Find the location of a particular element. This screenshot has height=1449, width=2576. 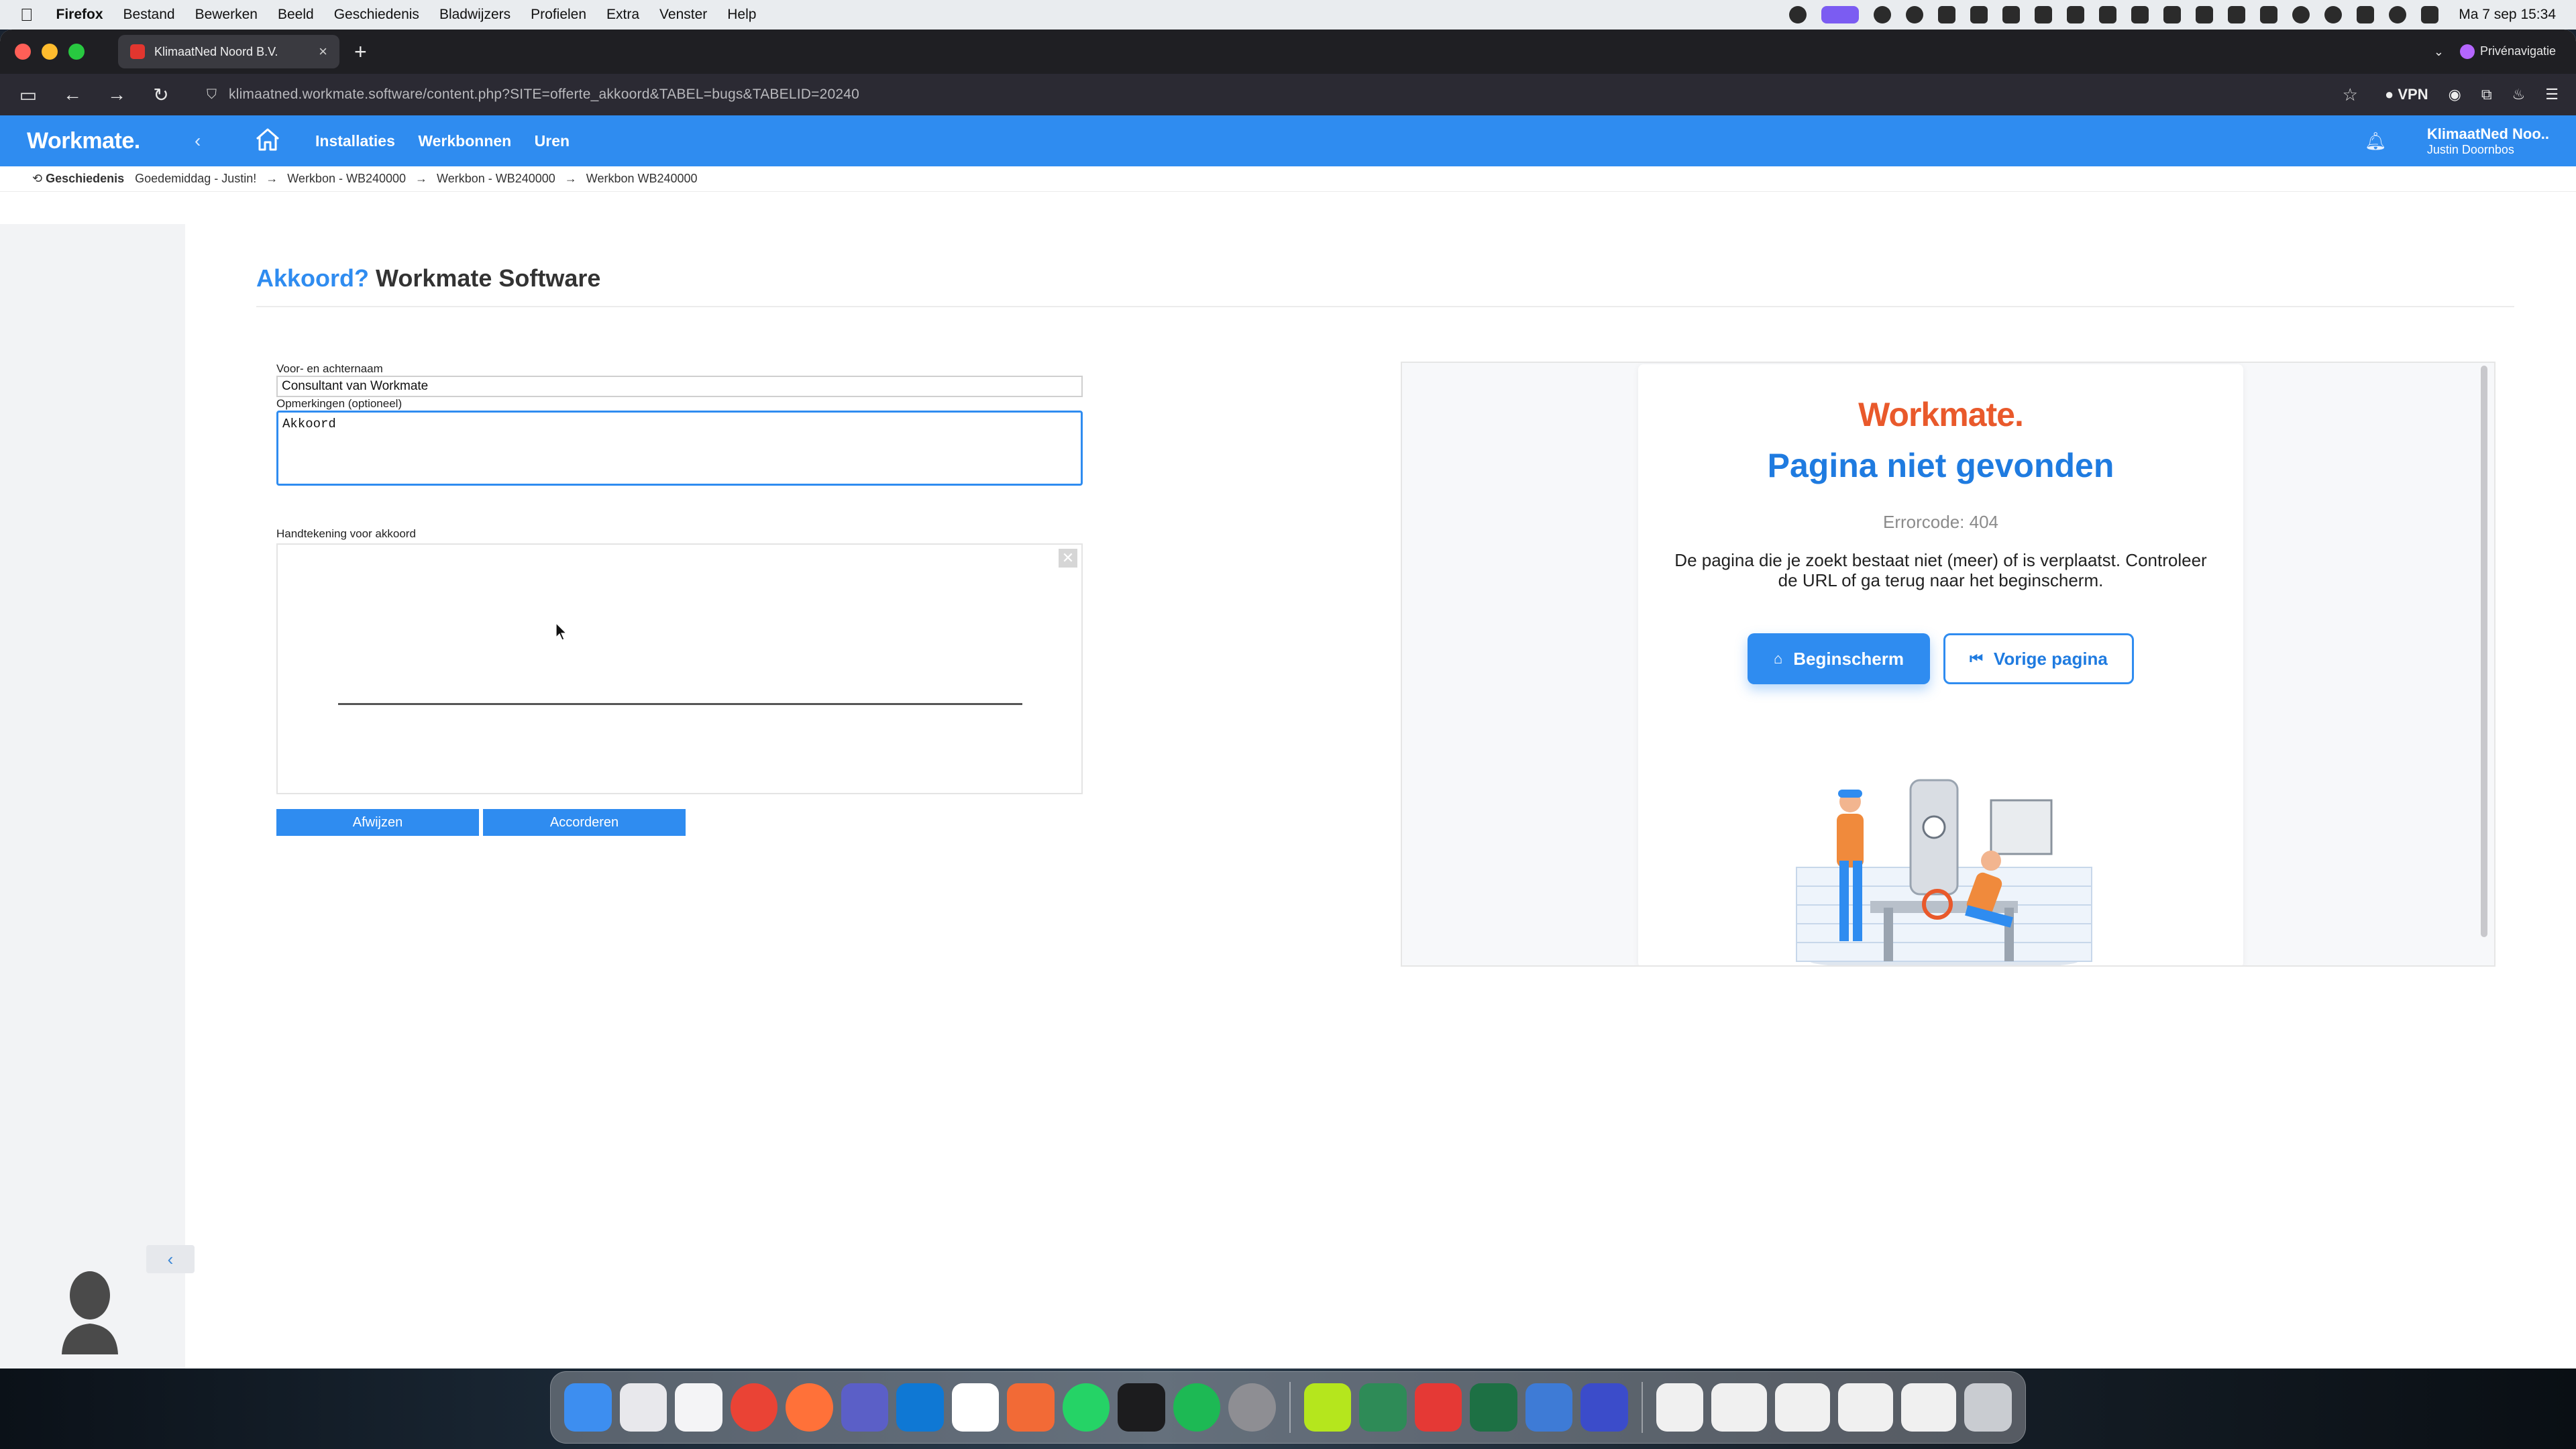

audio-app-icon is located at coordinates (1141, 1407).